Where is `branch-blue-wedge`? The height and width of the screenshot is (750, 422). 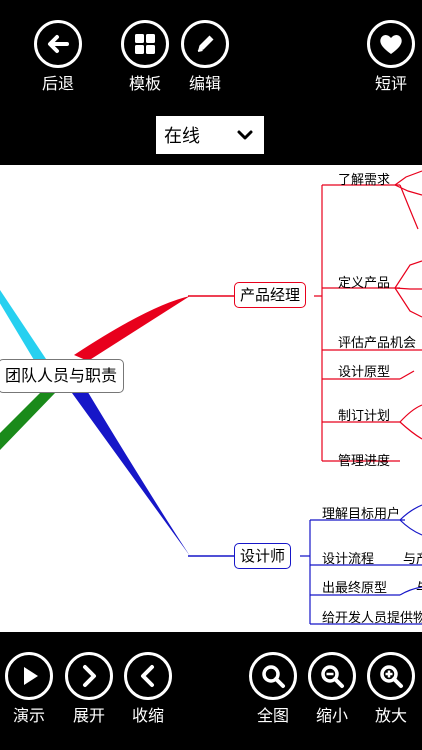 branch-blue-wedge is located at coordinates (131, 472).